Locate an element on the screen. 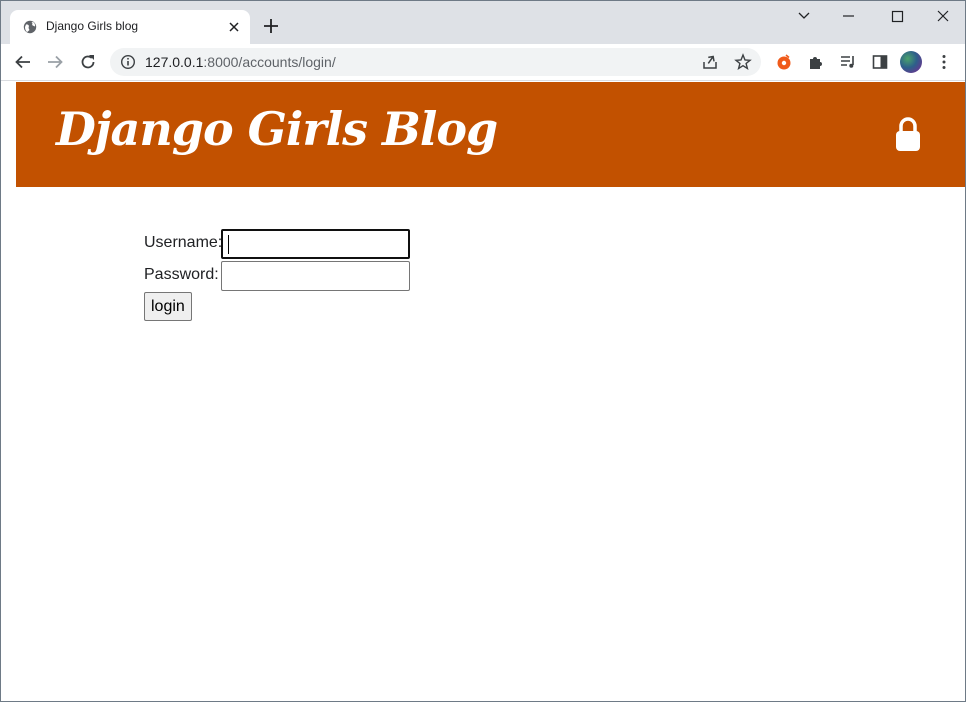 This screenshot has height=702, width=966. media-queue-icon is located at coordinates (848, 62).